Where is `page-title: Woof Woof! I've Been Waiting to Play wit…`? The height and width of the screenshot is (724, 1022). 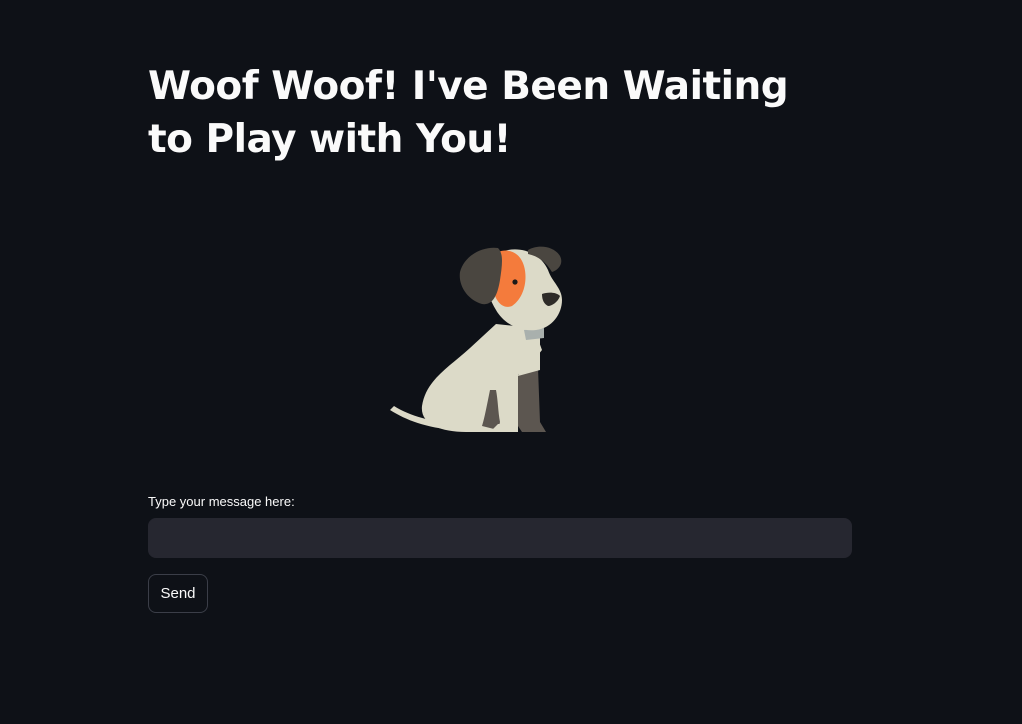
page-title: Woof Woof! I've Been Waiting to Play wit… is located at coordinates (468, 113).